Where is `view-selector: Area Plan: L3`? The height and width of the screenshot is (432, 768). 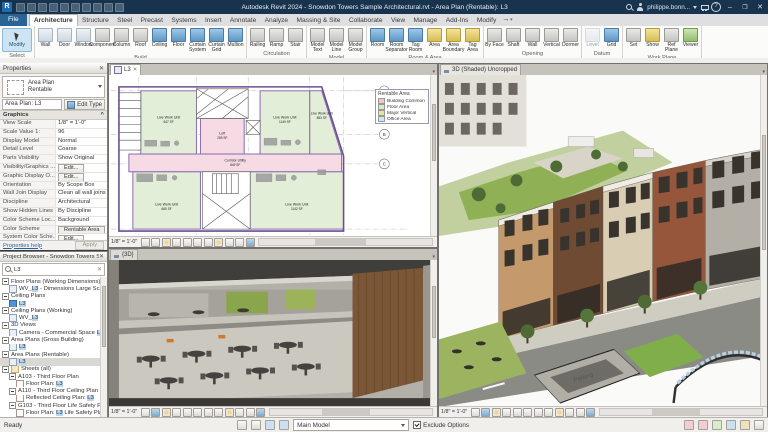
view-selector: Area Plan: L3 is located at coordinates (32, 104).